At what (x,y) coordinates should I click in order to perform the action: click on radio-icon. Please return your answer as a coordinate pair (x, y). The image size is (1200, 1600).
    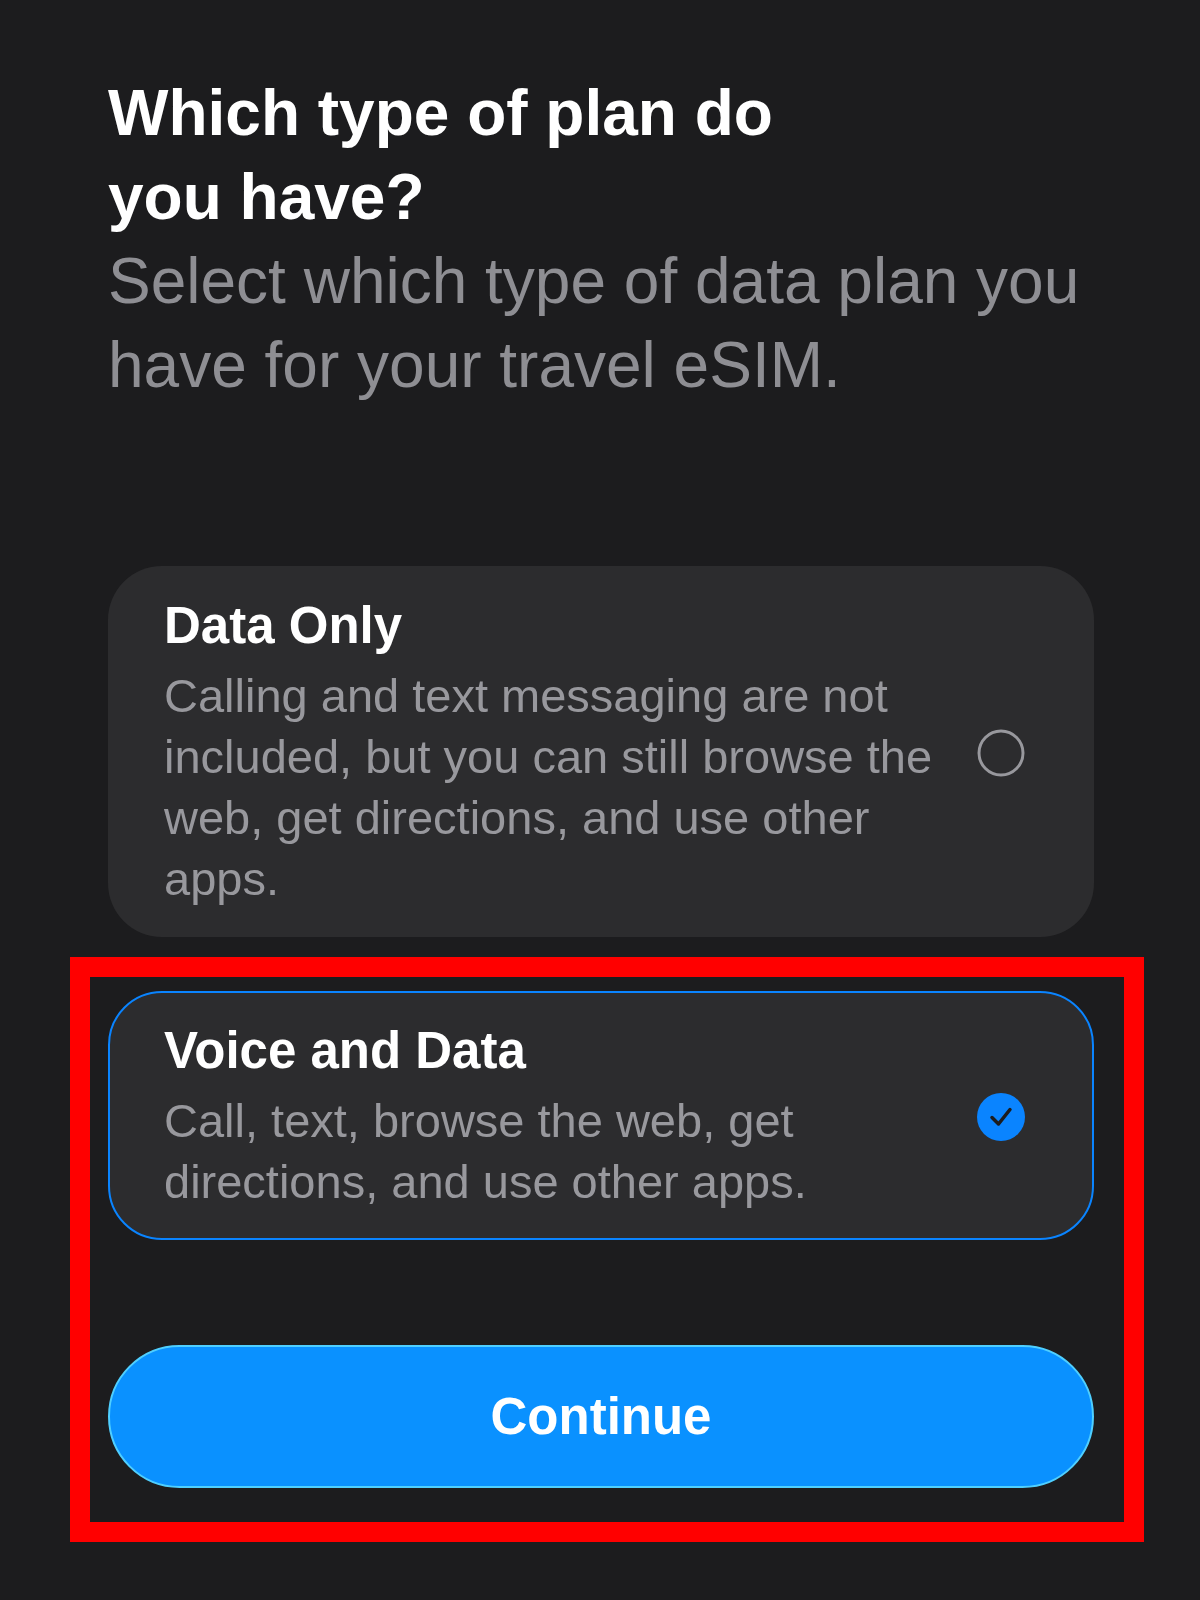
    Looking at the image, I should click on (1001, 752).